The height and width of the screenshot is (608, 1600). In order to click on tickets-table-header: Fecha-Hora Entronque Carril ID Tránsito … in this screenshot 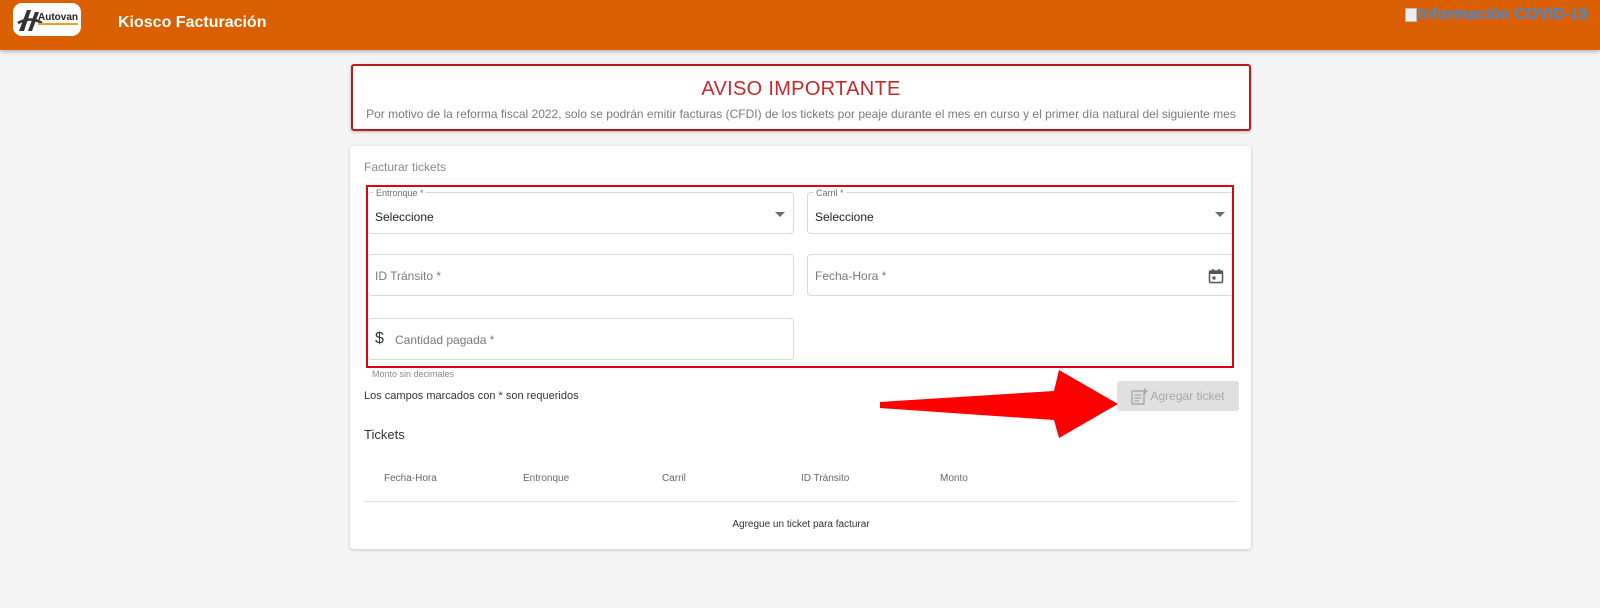, I will do `click(801, 478)`.